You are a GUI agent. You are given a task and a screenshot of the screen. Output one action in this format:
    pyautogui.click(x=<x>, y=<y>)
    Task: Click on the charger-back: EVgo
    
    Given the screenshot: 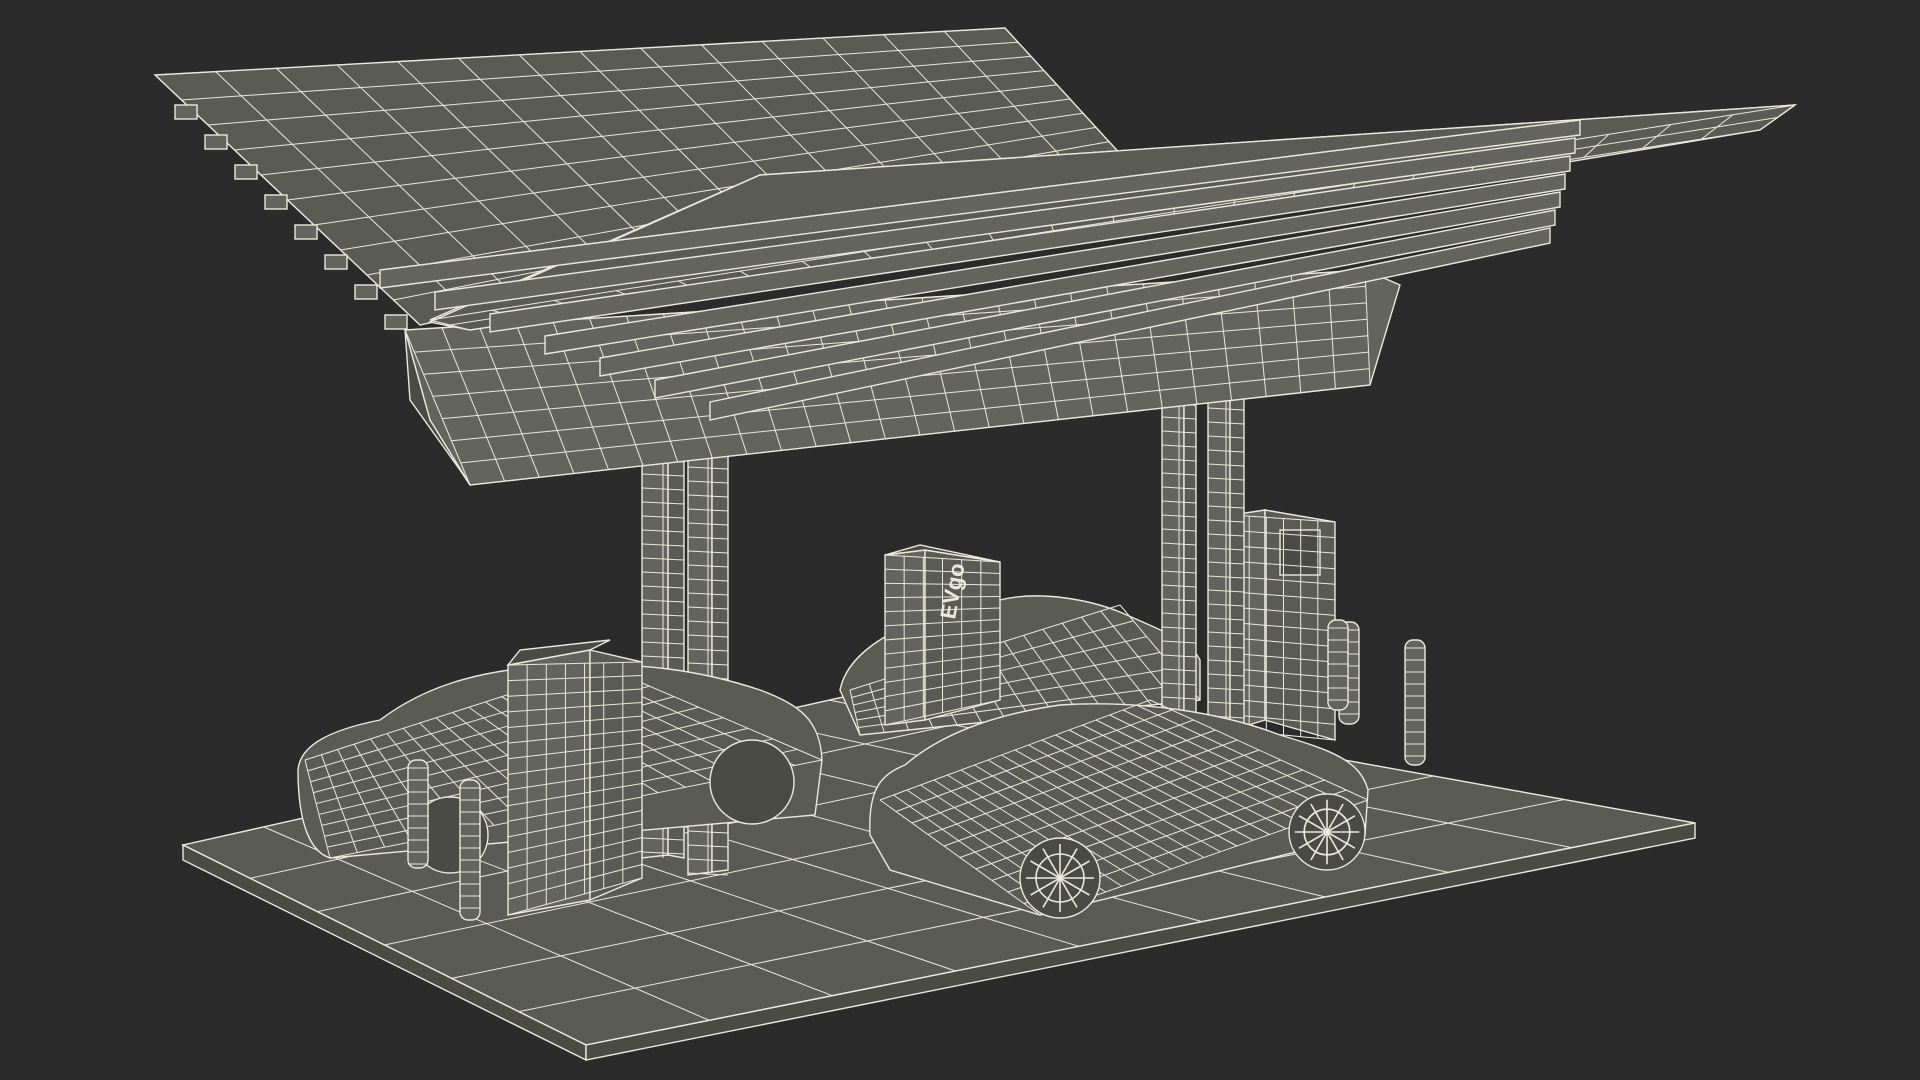 What is the action you would take?
    pyautogui.click(x=942, y=635)
    